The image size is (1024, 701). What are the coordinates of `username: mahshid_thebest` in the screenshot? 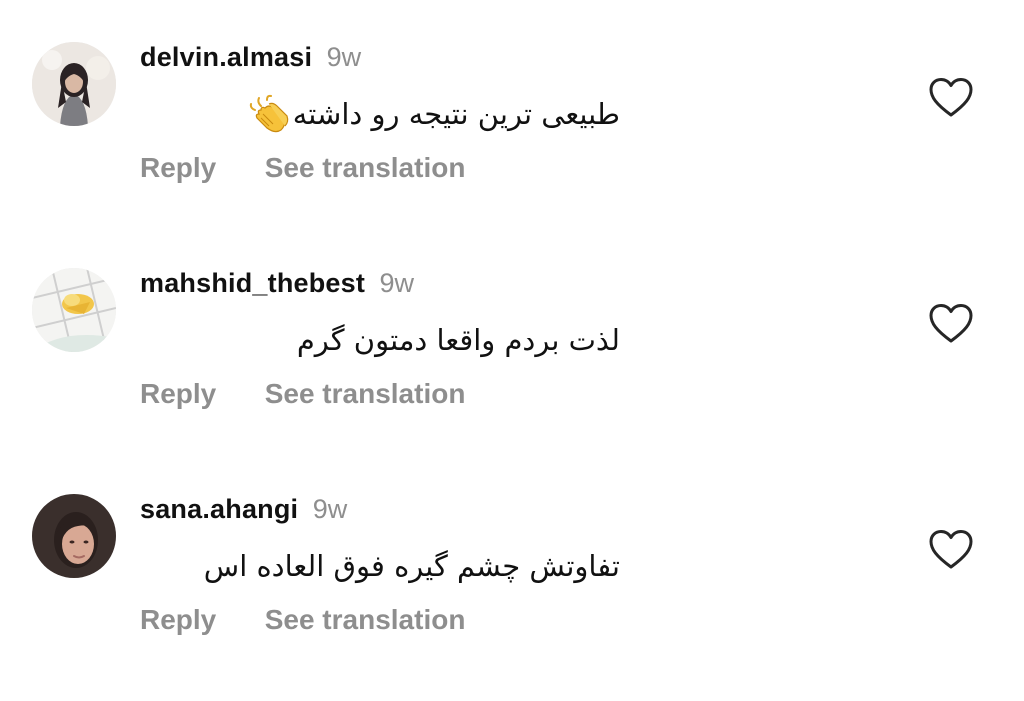 It's located at (252, 283).